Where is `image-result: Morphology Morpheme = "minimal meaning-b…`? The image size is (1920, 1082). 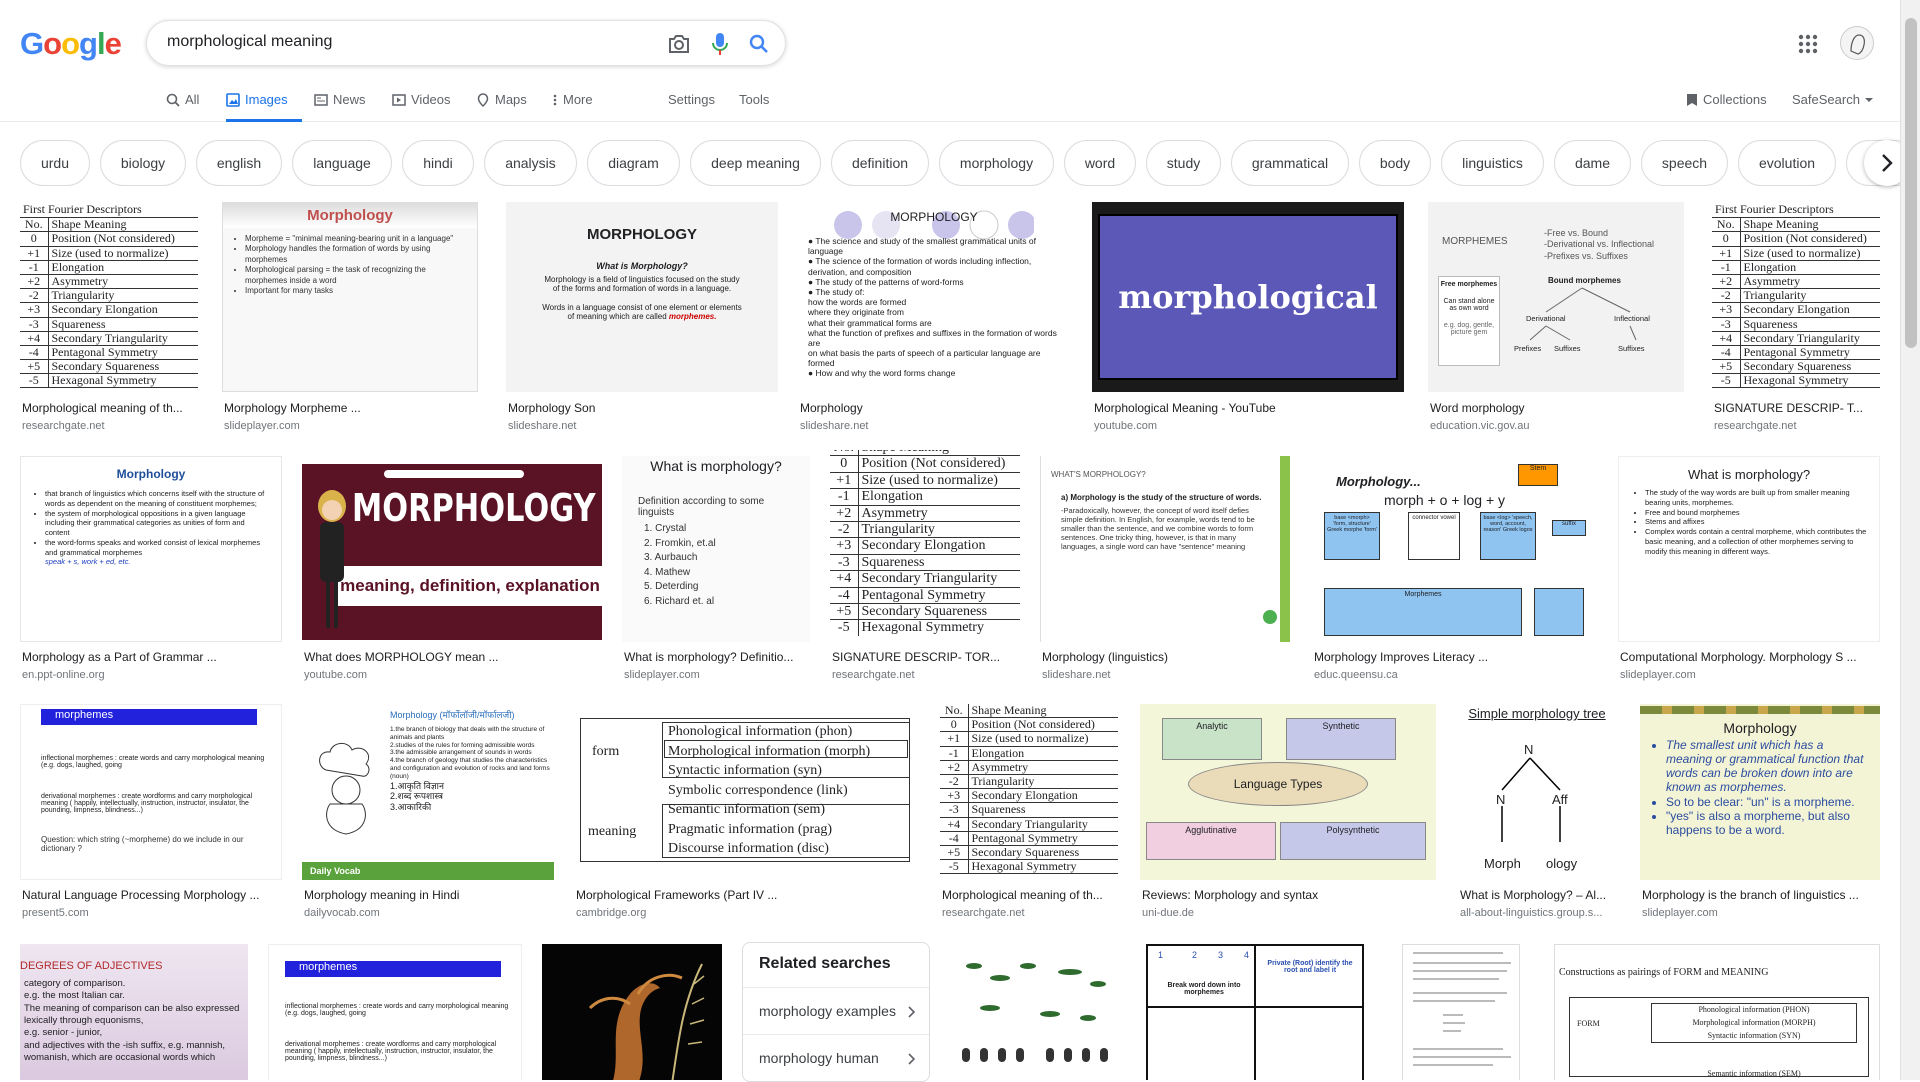 image-result: Morphology Morpheme = "minimal meaning-b… is located at coordinates (354, 320).